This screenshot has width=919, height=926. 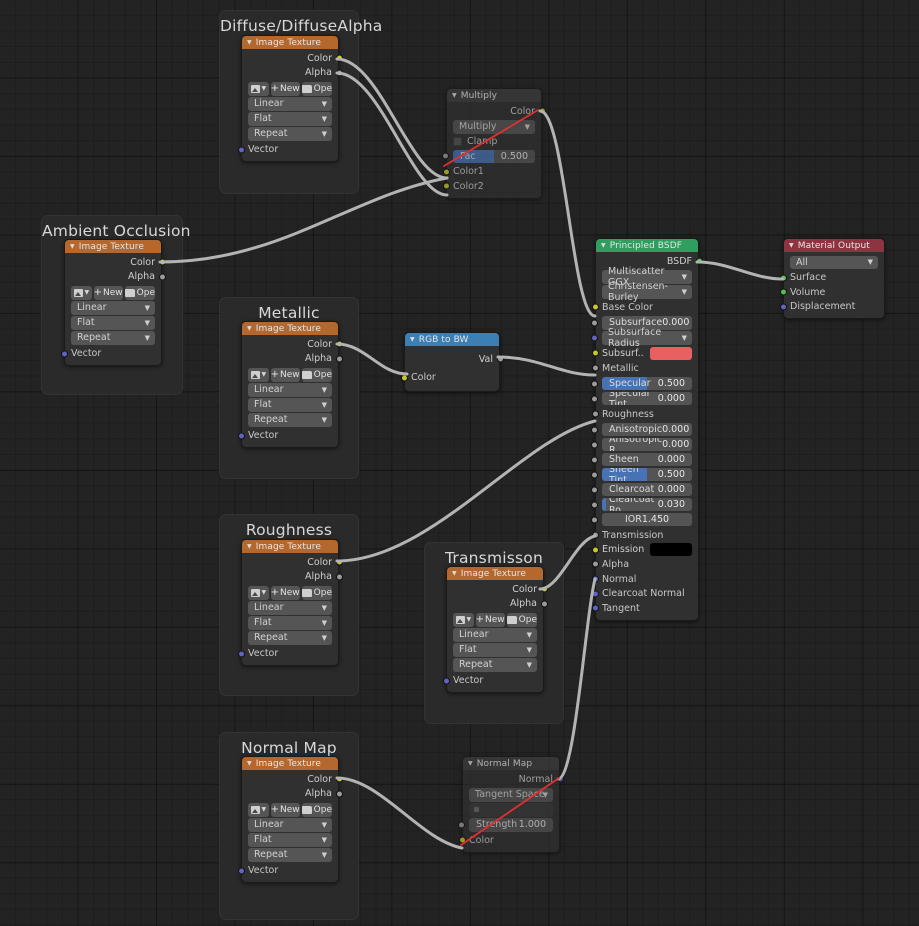 What do you see at coordinates (445, 156) in the screenshot?
I see `socket-fac-in` at bounding box center [445, 156].